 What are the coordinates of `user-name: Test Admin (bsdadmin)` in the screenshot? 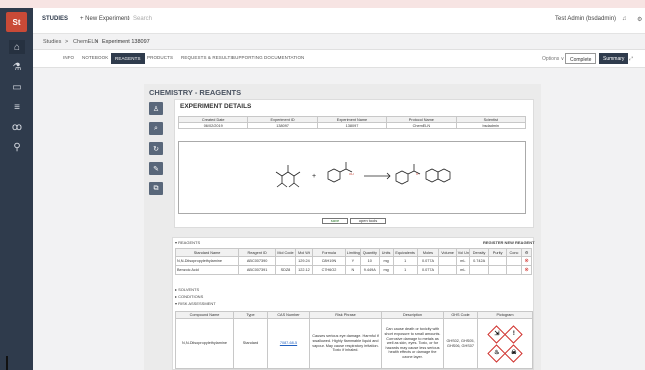 It's located at (585, 19).